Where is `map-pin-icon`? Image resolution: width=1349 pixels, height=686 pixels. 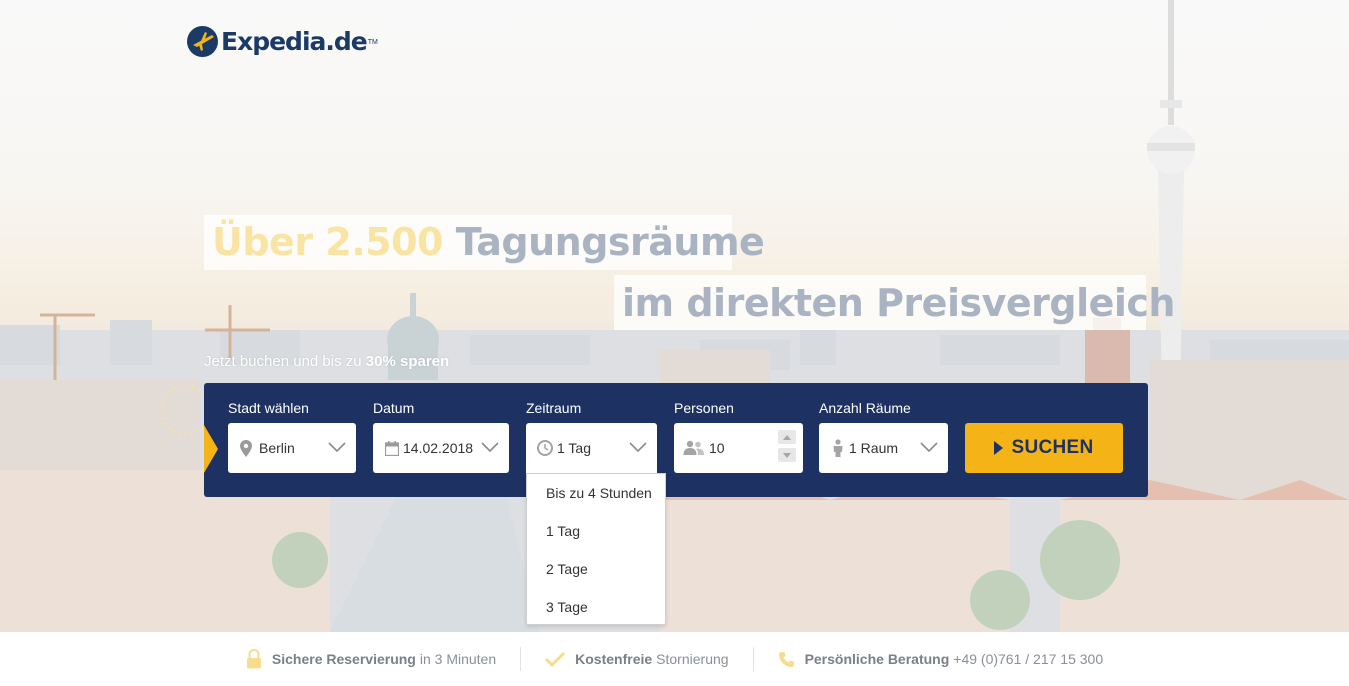
map-pin-icon is located at coordinates (246, 448).